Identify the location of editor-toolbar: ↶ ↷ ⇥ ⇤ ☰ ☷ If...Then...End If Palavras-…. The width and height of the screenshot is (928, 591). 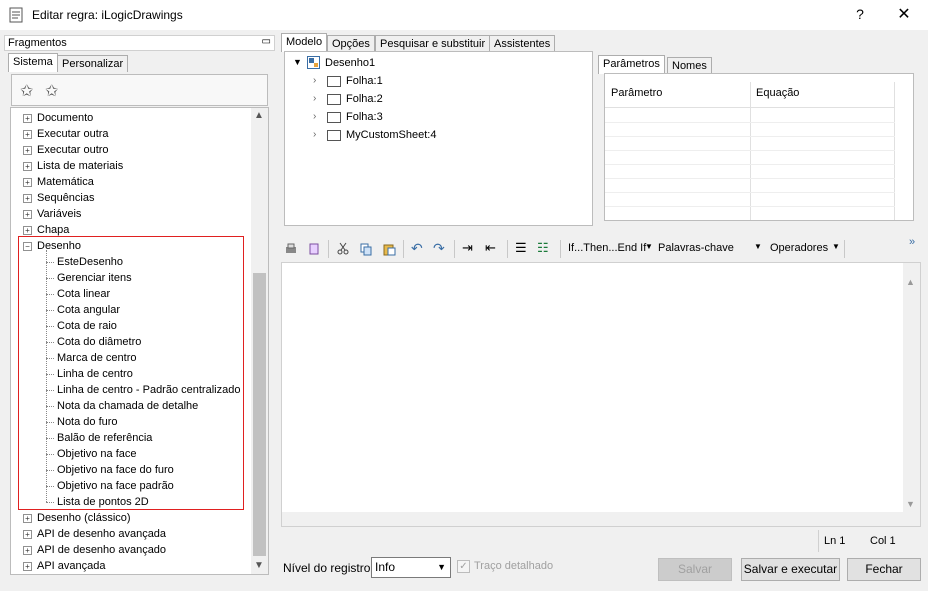
(602, 249).